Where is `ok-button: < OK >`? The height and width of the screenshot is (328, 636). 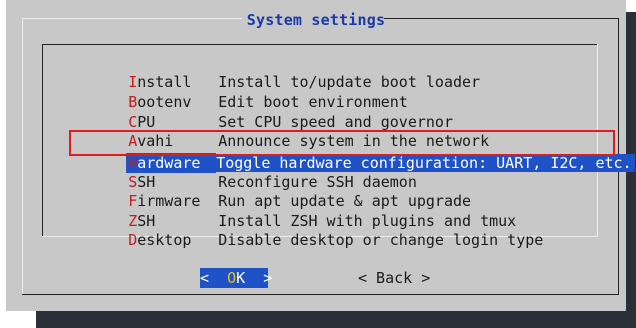 ok-button: < OK > is located at coordinates (236, 278).